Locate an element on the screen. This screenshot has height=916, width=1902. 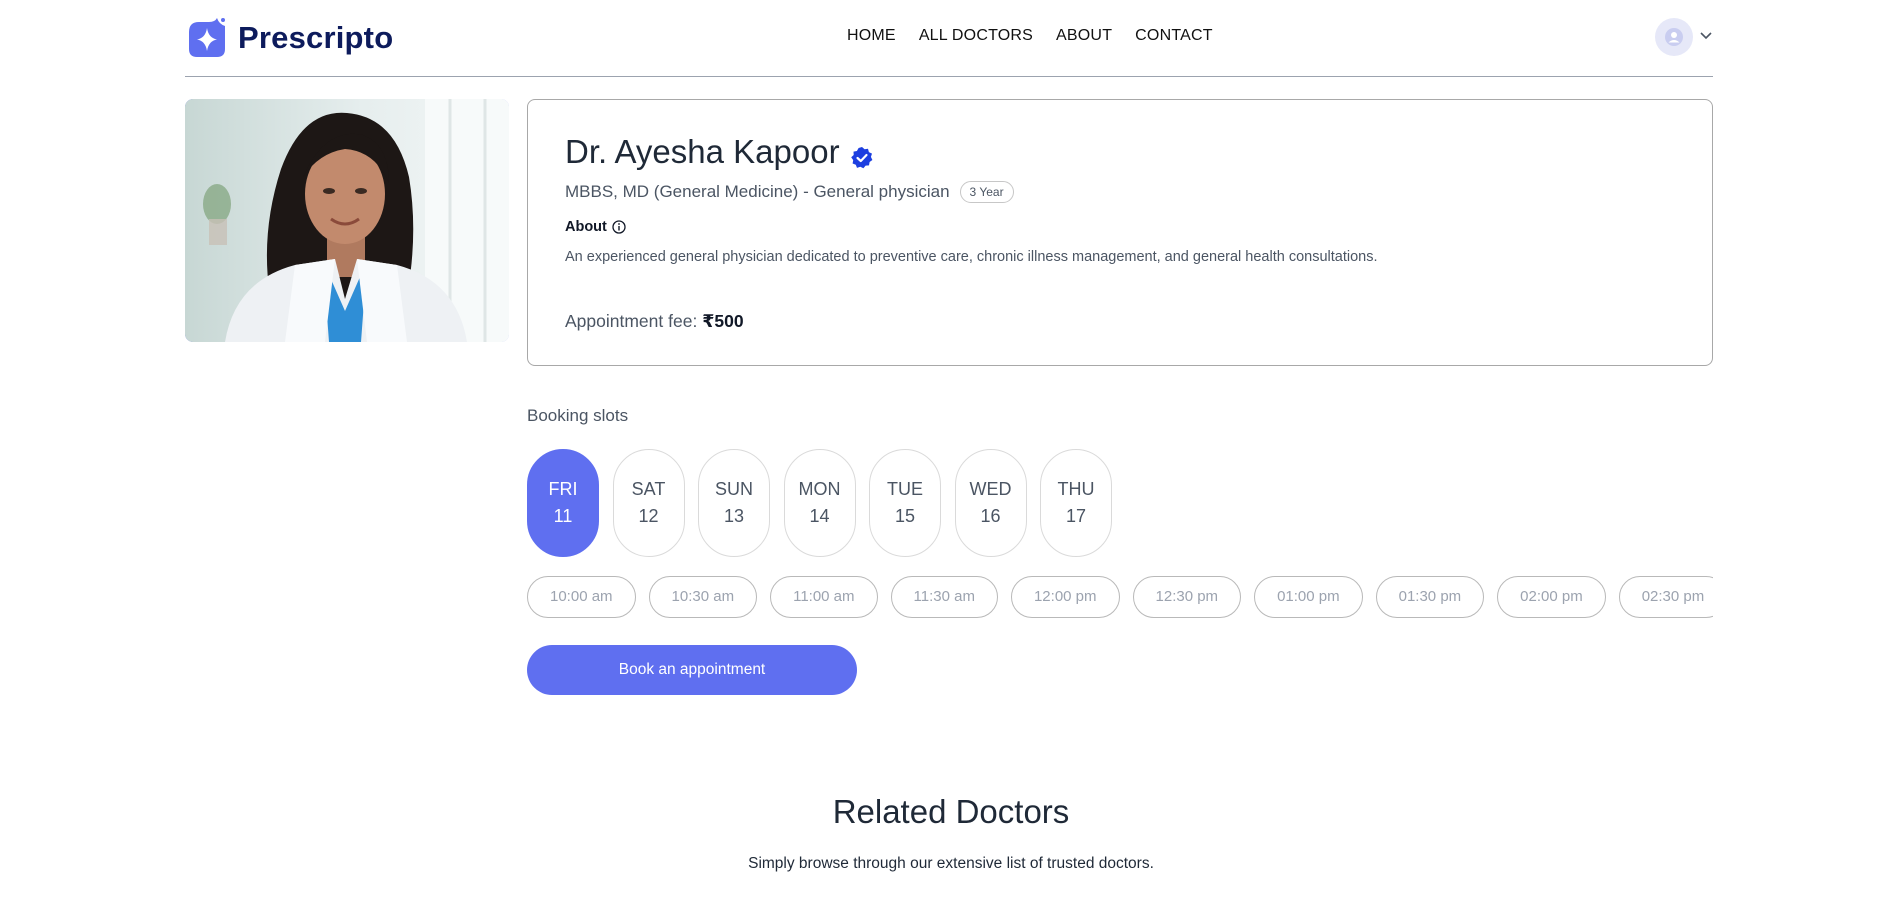
day-name: MON is located at coordinates (819, 489).